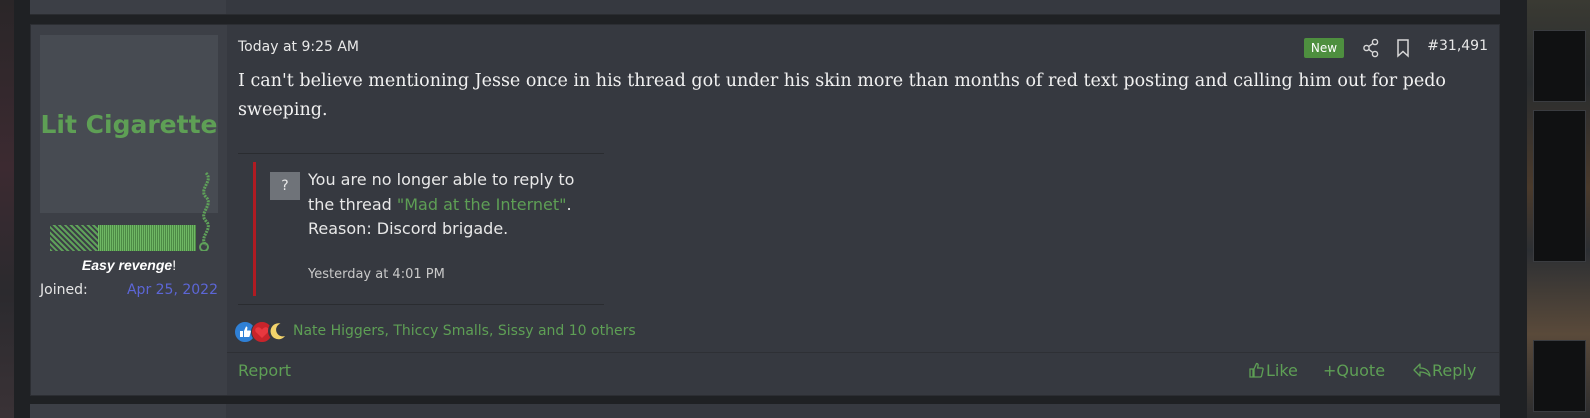 The image size is (1590, 418). What do you see at coordinates (1558, 209) in the screenshot?
I see `page-background-right` at bounding box center [1558, 209].